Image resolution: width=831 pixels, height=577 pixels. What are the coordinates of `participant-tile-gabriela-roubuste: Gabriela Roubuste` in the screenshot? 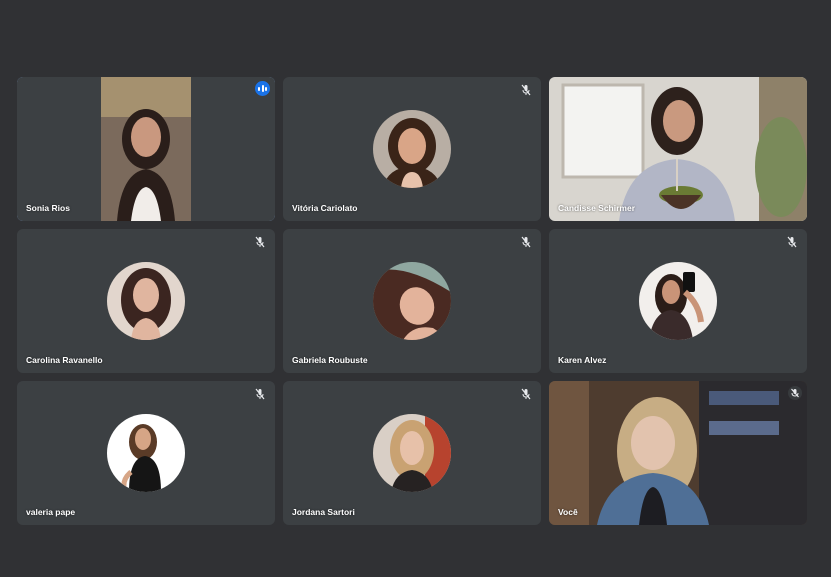 It's located at (412, 301).